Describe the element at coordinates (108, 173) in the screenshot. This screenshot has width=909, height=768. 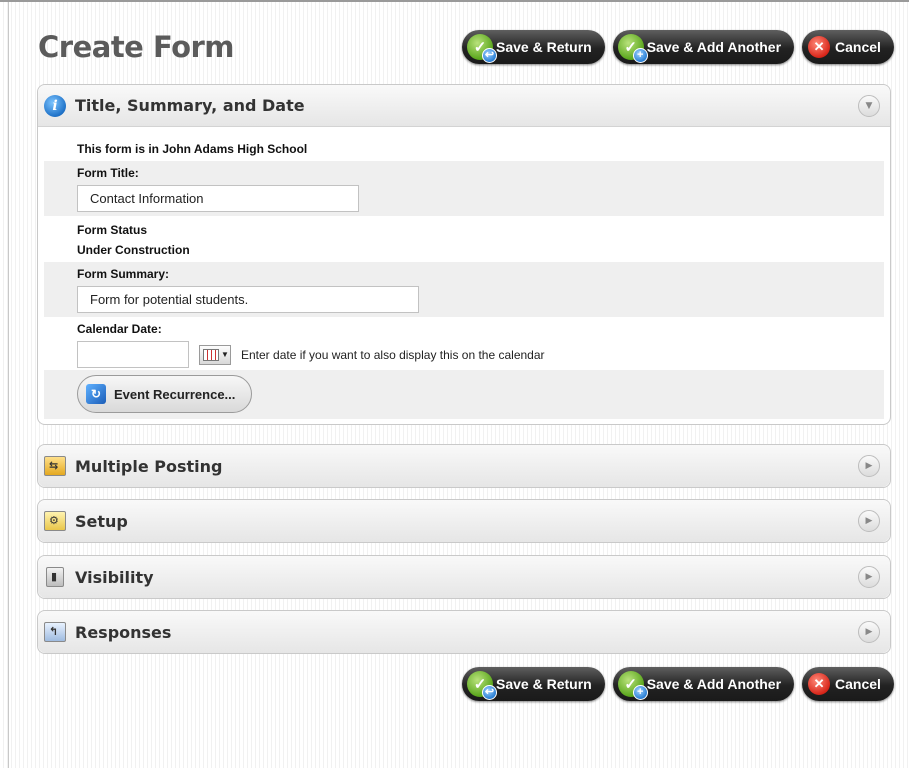
I see `form-title-label: Form Title:` at that location.